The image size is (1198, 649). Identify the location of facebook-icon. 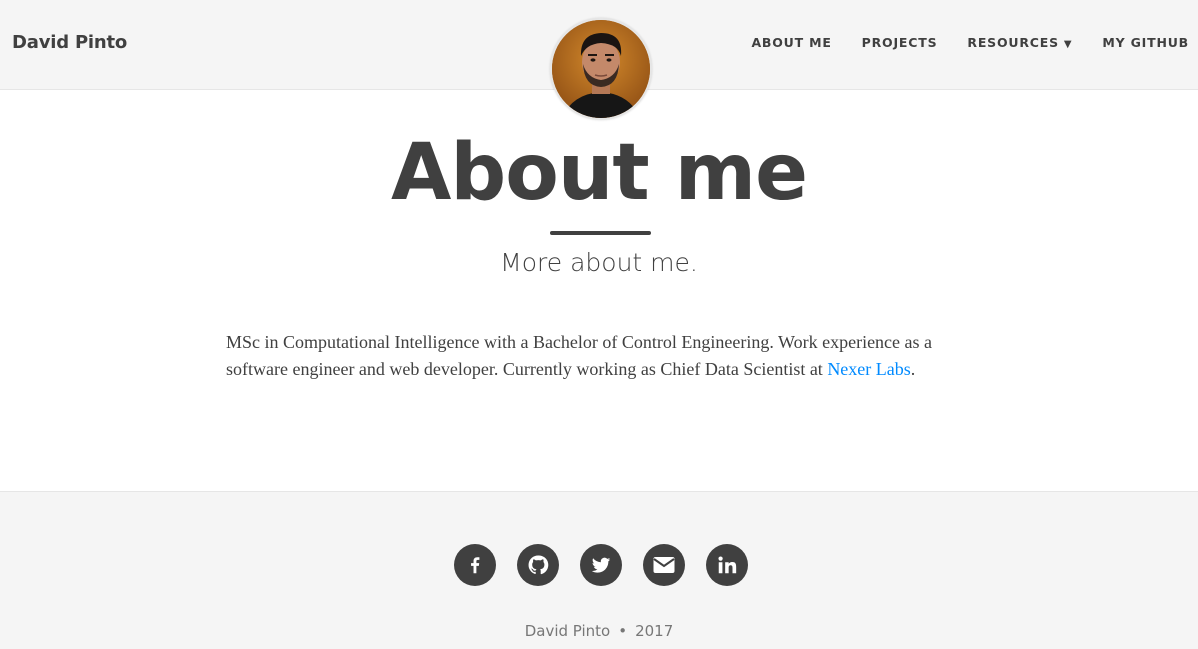
(475, 565).